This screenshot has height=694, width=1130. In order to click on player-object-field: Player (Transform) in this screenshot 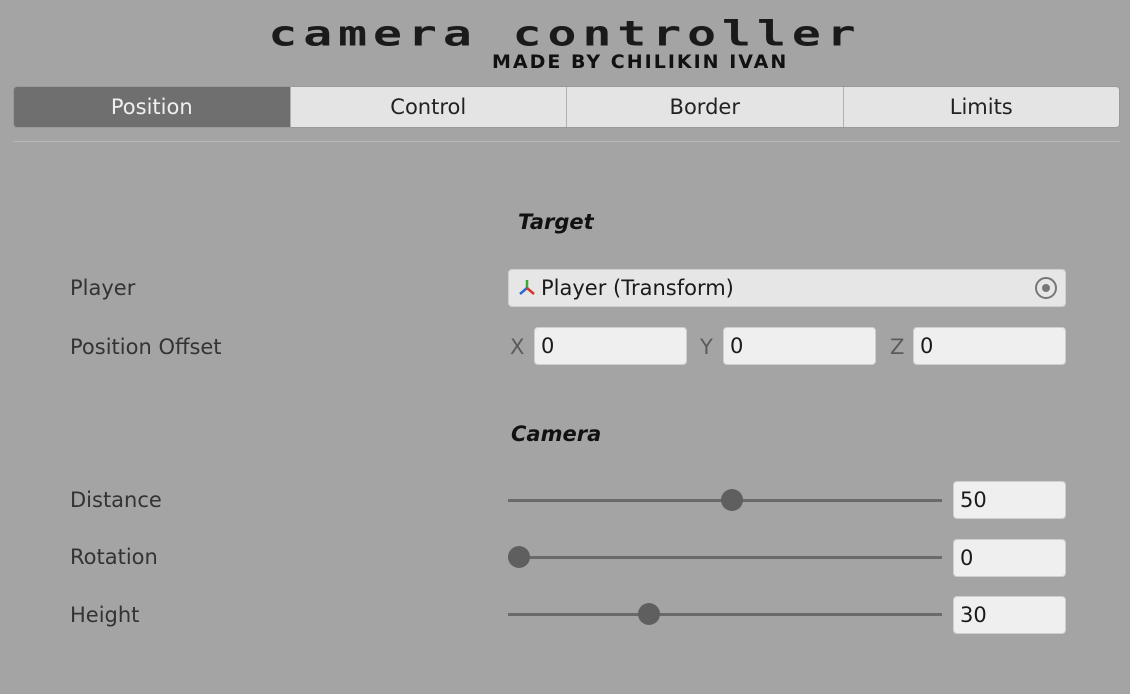, I will do `click(787, 288)`.